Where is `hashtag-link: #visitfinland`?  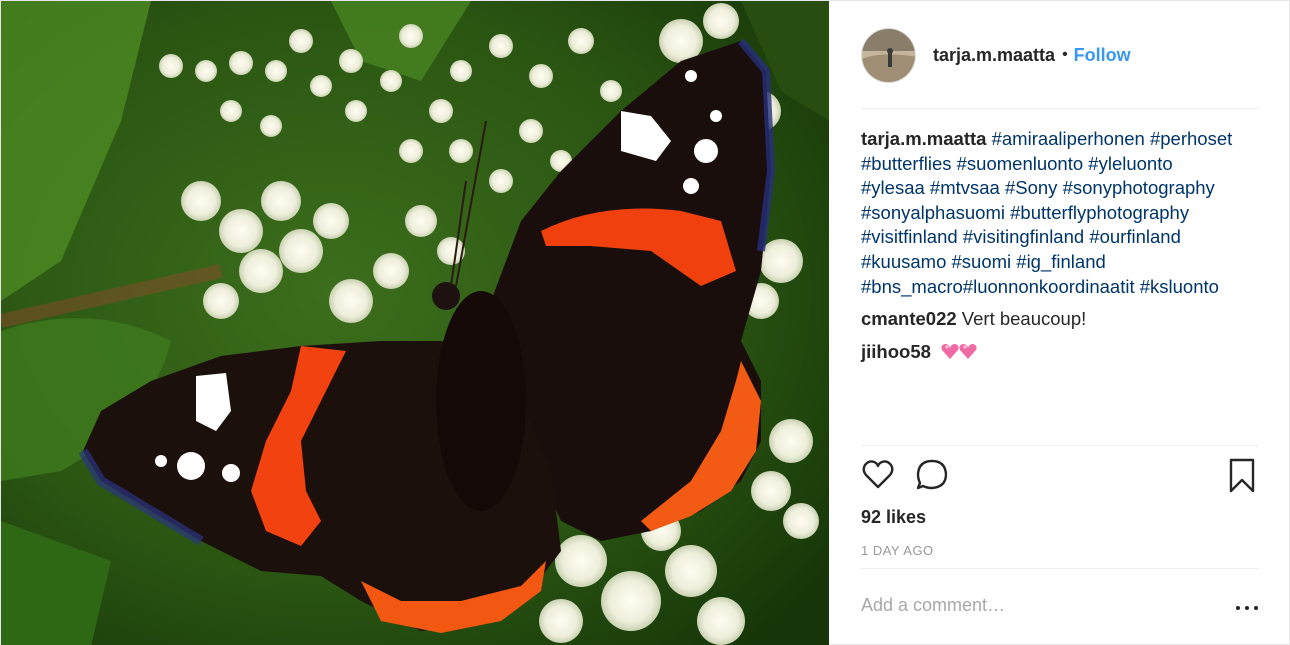 hashtag-link: #visitfinland is located at coordinates (909, 236).